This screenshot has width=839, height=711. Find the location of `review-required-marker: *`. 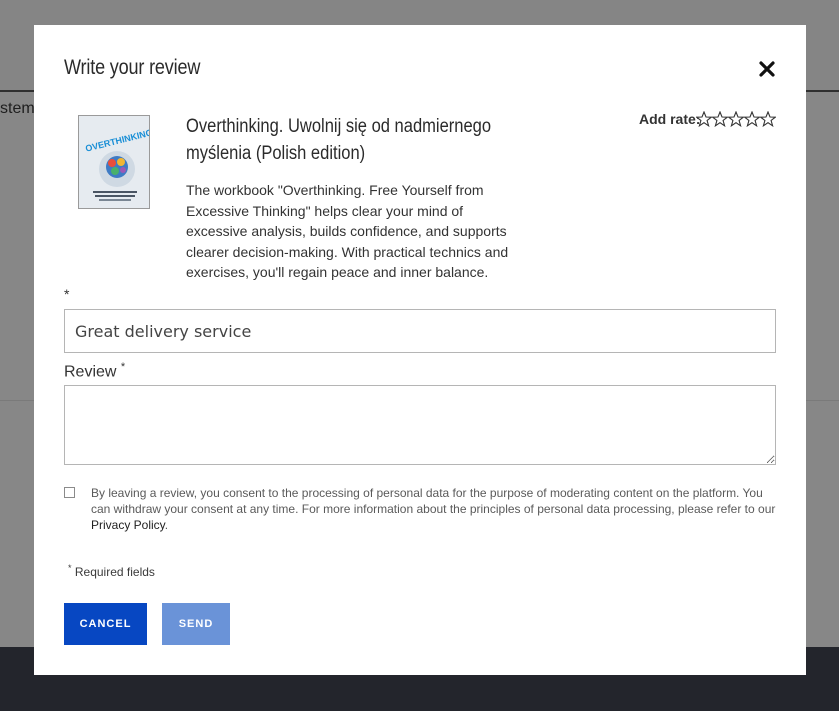

review-required-marker: * is located at coordinates (123, 367).